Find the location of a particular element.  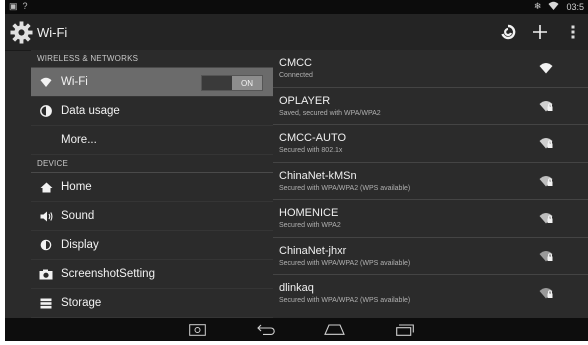

wifi-status-icon is located at coordinates (553, 6).